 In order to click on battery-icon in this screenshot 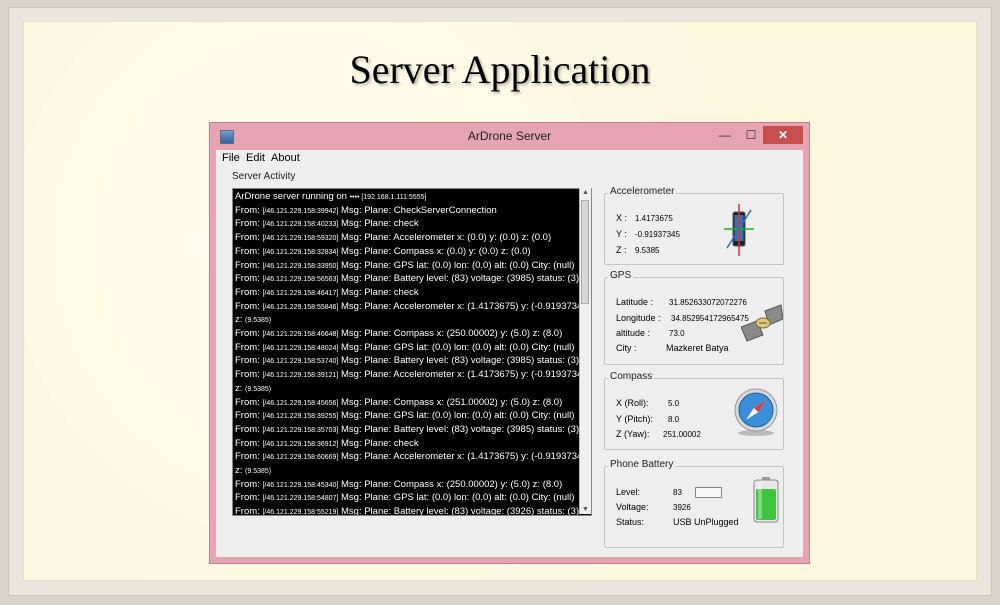, I will do `click(766, 500)`.